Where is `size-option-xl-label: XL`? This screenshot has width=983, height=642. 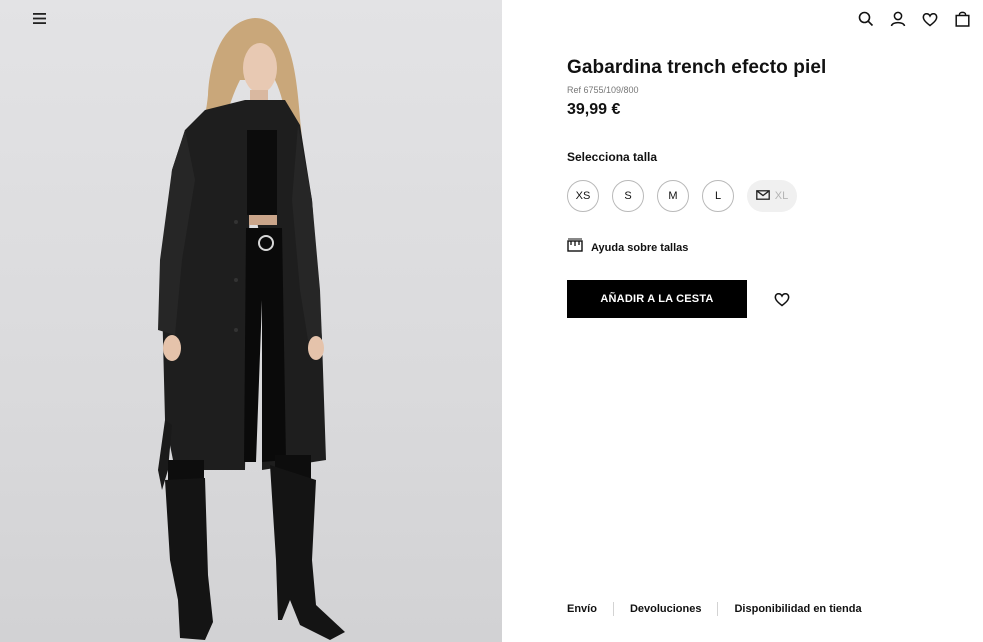
size-option-xl-label: XL is located at coordinates (781, 196).